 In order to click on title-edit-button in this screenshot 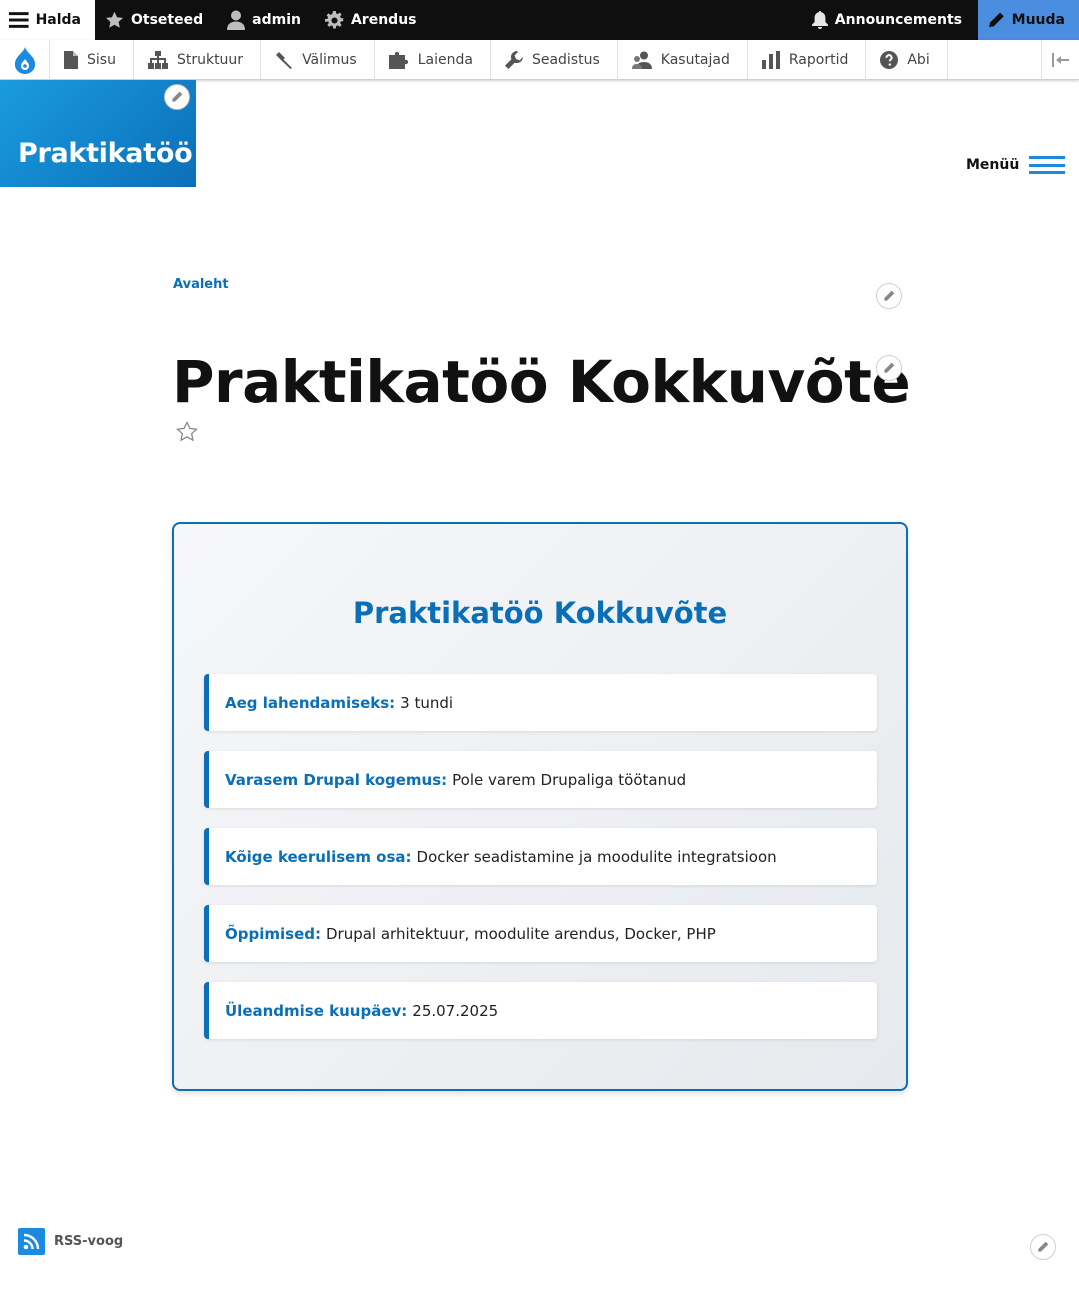, I will do `click(889, 368)`.